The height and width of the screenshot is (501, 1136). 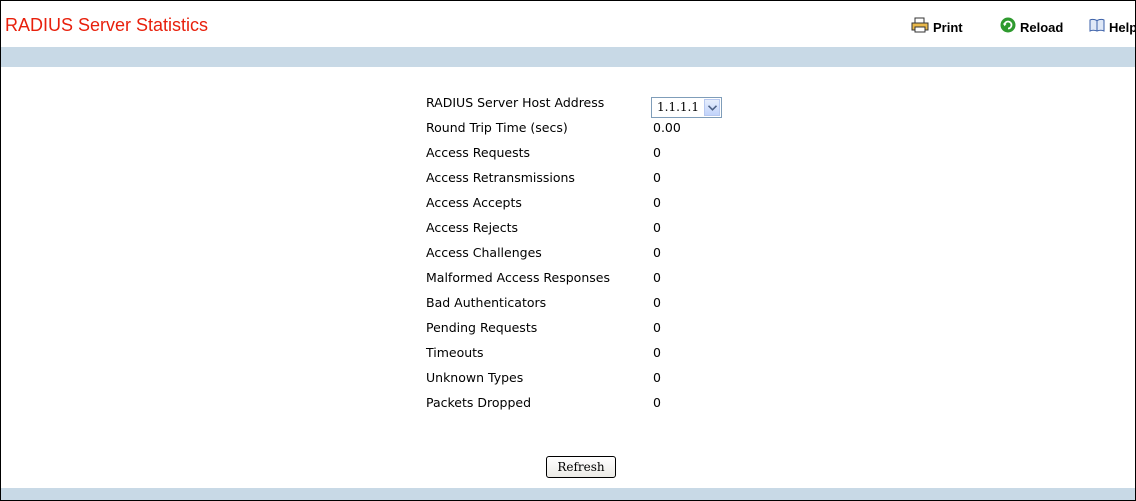 What do you see at coordinates (568, 494) in the screenshot?
I see `footer-band` at bounding box center [568, 494].